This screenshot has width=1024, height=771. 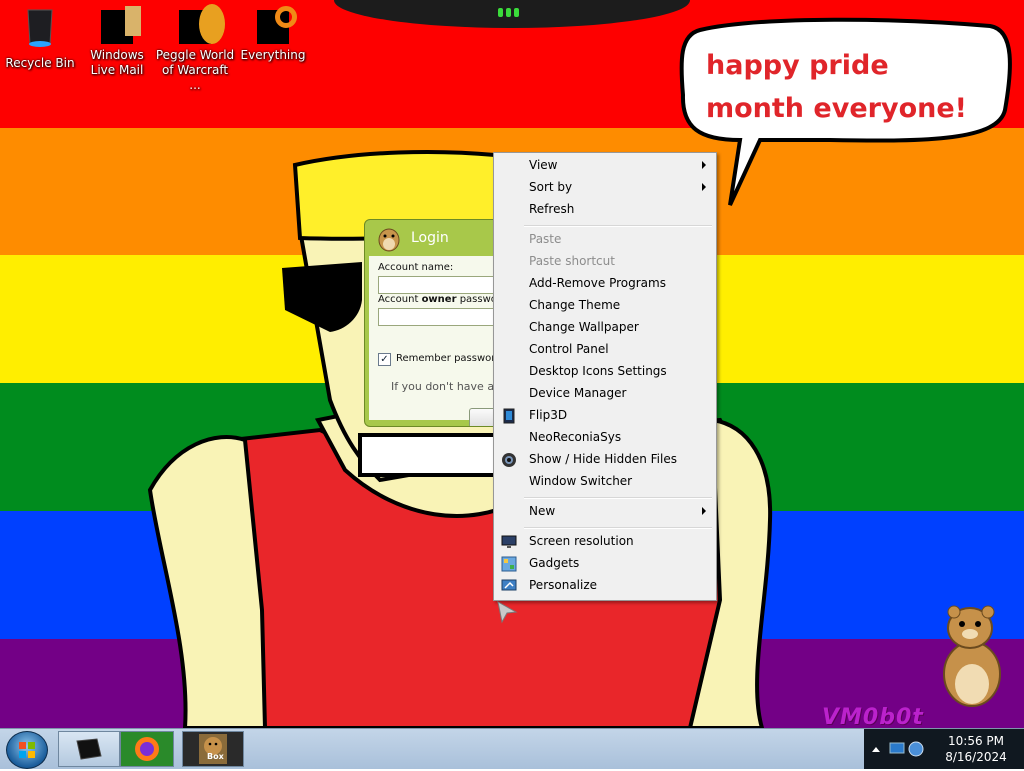 What do you see at coordinates (876, 749) in the screenshot?
I see `tray-expand-icon` at bounding box center [876, 749].